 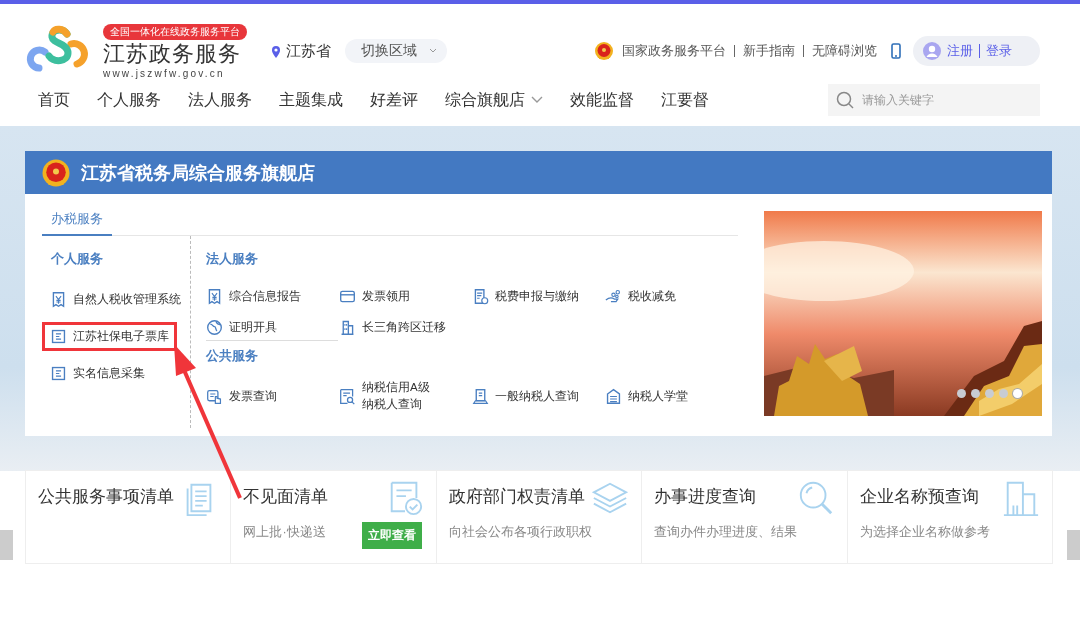 What do you see at coordinates (960, 51) in the screenshot?
I see `register-link: 注册` at bounding box center [960, 51].